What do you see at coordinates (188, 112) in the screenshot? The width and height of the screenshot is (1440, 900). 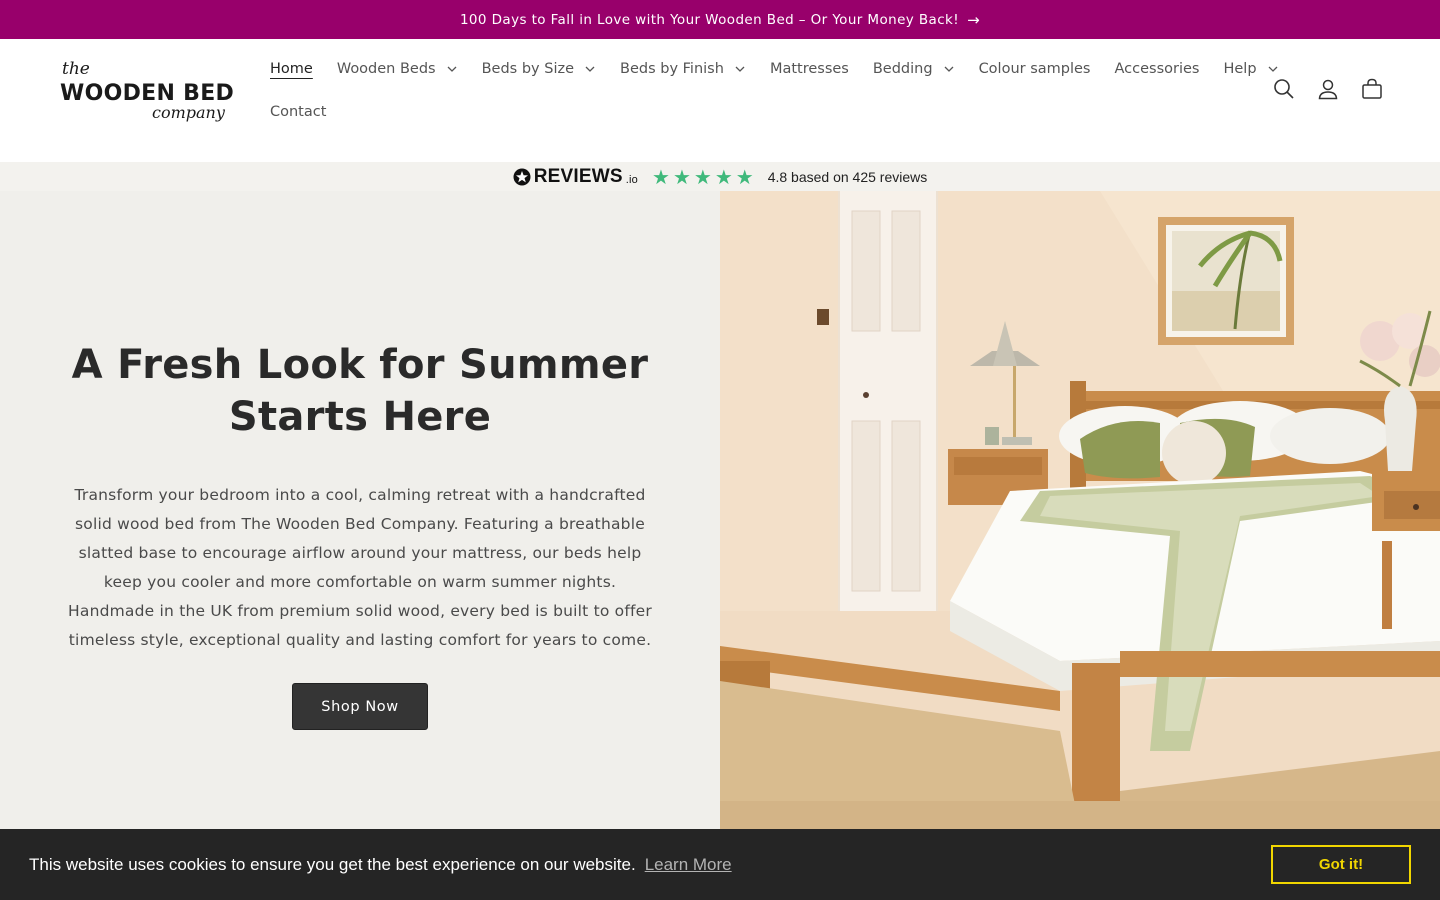 I see `logo-company: company` at bounding box center [188, 112].